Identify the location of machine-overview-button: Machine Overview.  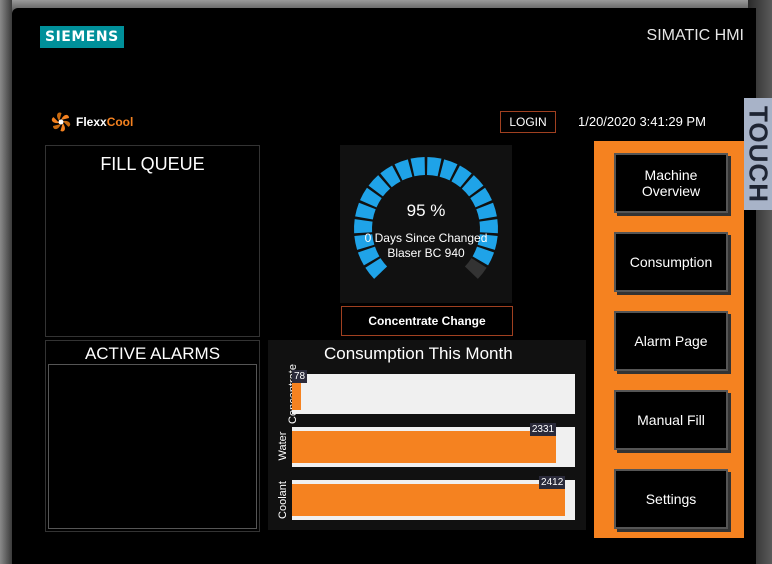
(671, 183).